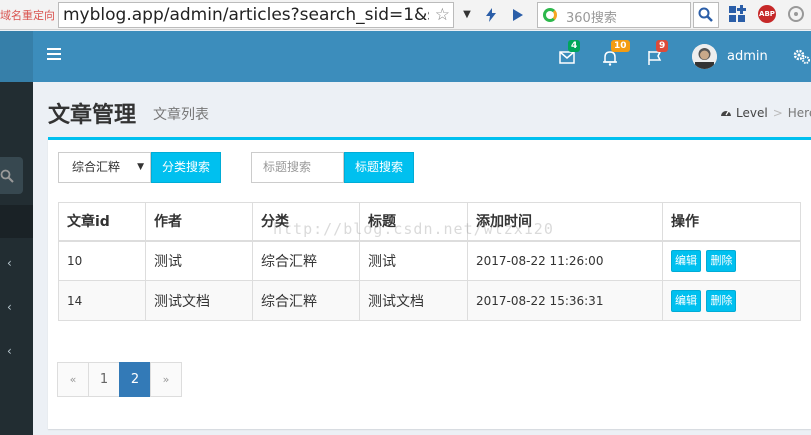 This screenshot has width=811, height=435. I want to click on column-header-category: 分类, so click(306, 222).